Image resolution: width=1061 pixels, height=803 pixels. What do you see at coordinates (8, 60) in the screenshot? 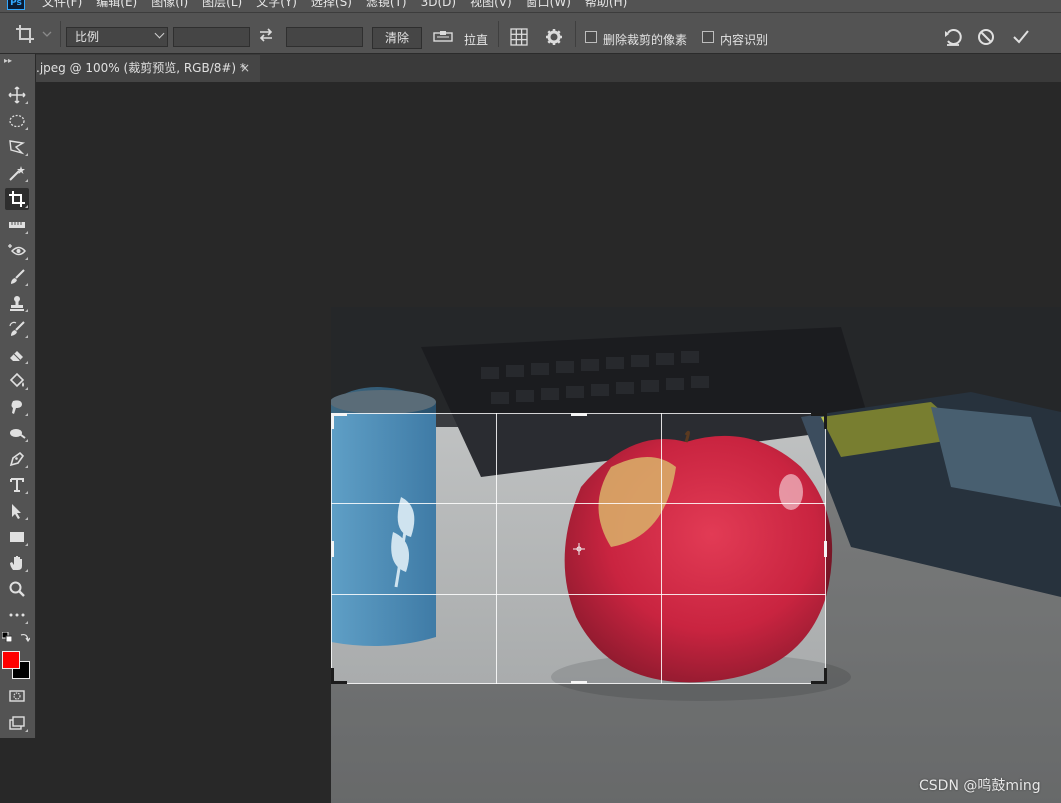
I see `collapse-arrows-icon: ▸▸` at bounding box center [8, 60].